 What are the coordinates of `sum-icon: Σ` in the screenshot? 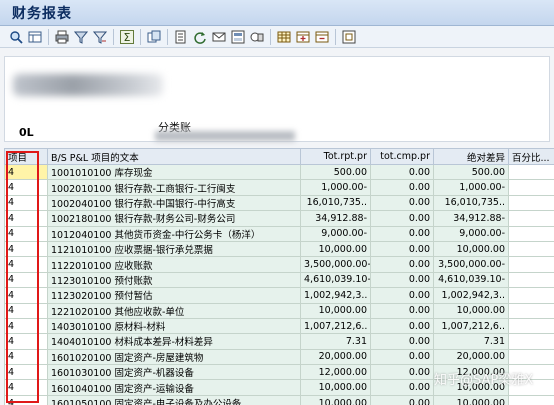 It's located at (127, 37).